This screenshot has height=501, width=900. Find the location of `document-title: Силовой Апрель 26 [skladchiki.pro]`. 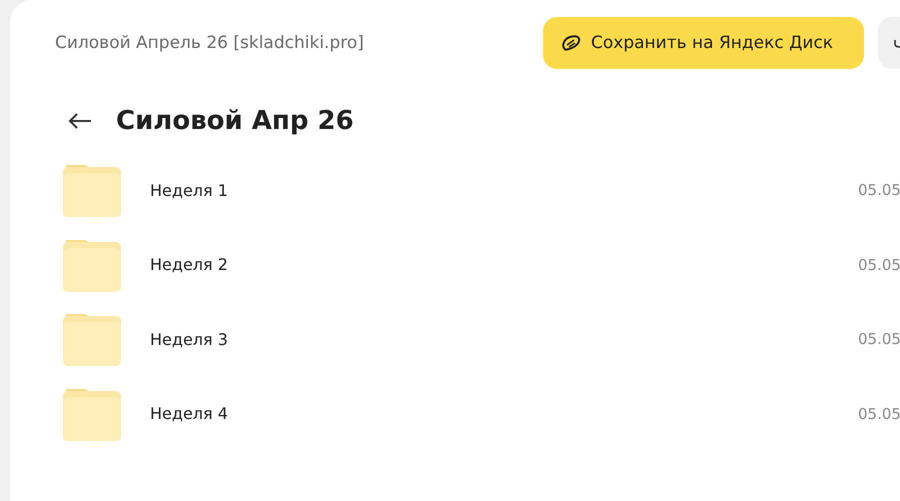

document-title: Силовой Апрель 26 [skladchiki.pro] is located at coordinates (210, 43).